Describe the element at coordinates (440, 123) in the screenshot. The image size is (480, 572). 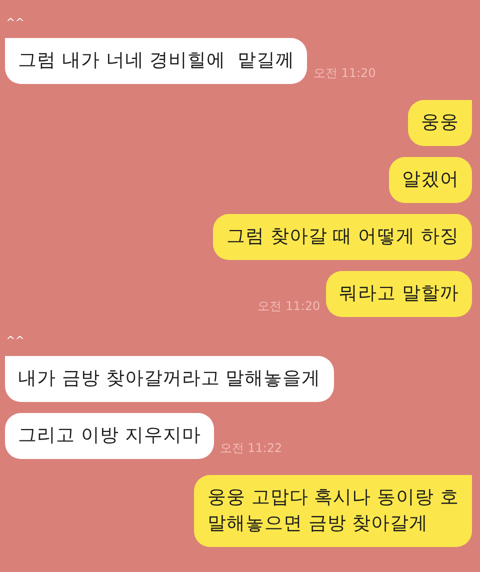
I see `message-bubble: 웅웅` at that location.